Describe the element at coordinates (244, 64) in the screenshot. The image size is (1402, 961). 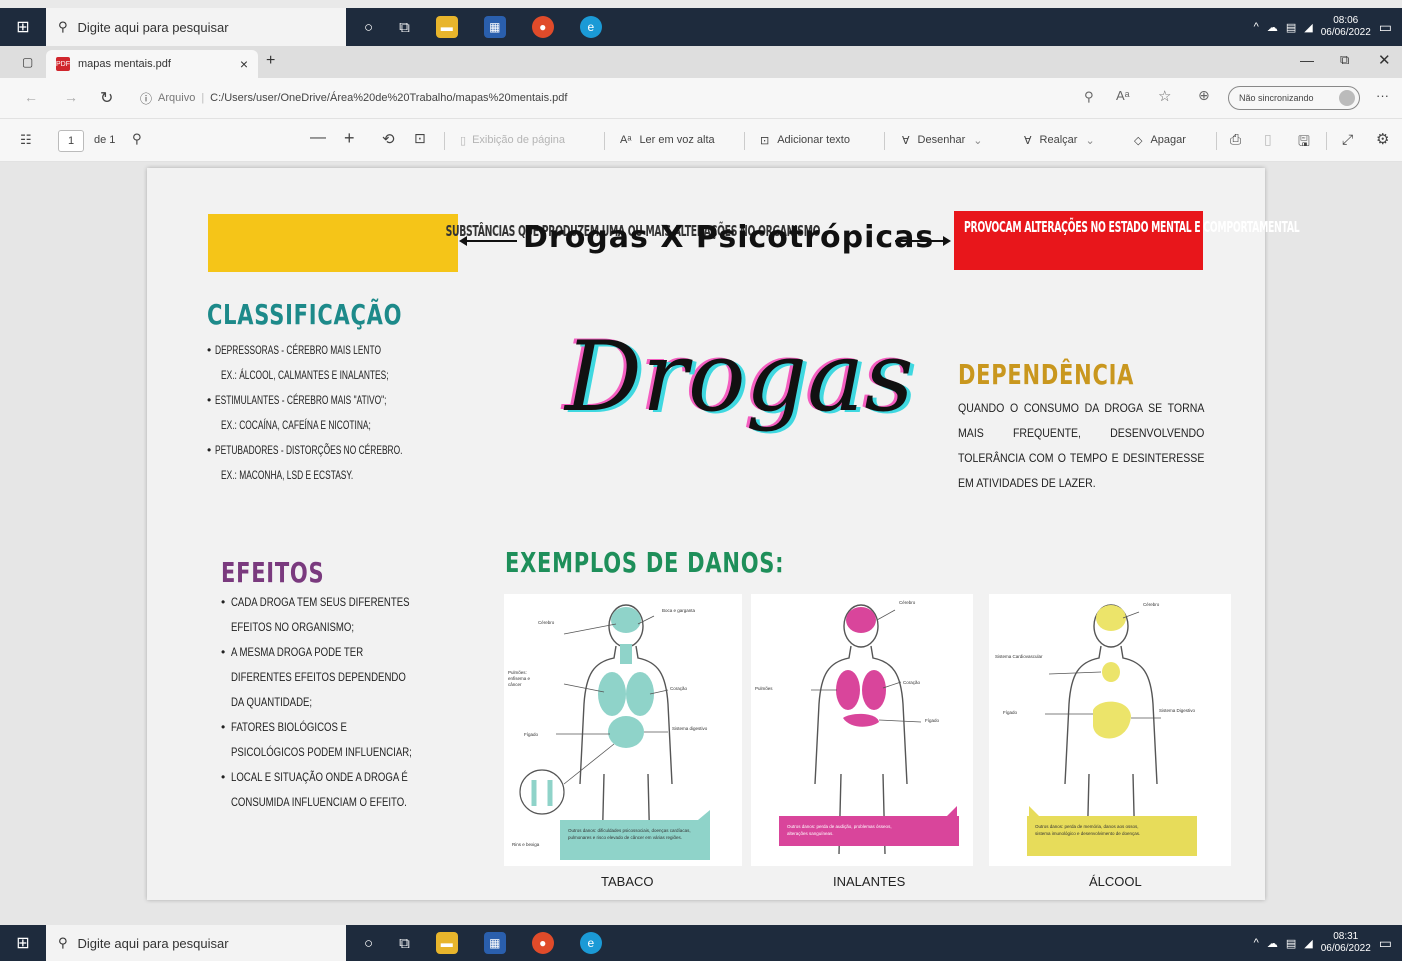
I see `tab-close-button: ×` at that location.